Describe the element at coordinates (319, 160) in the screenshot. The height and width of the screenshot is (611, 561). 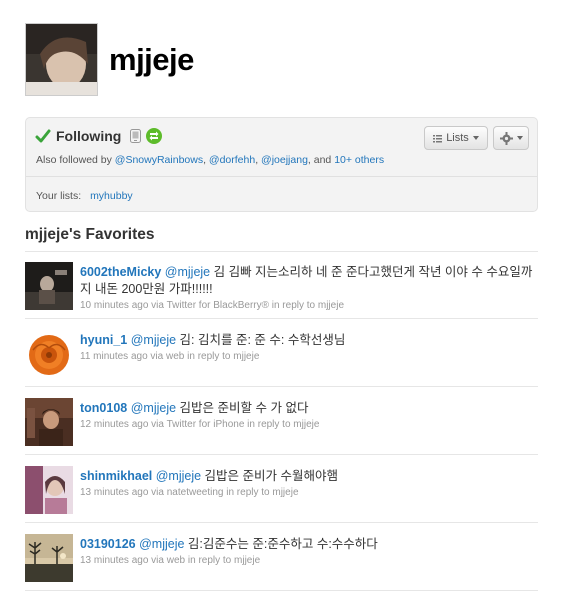
I see `also-followed-and: , and` at that location.